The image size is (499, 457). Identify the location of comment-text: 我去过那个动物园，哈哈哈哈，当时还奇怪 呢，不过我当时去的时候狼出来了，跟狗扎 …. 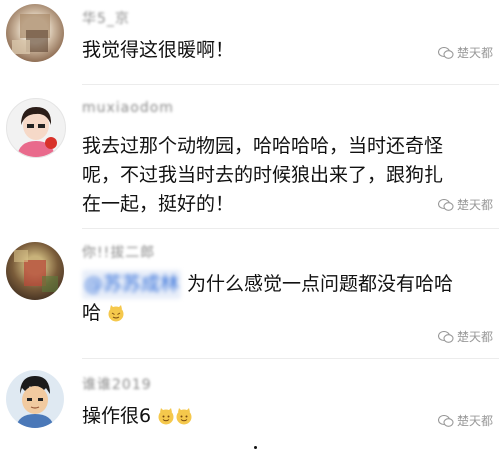
(262, 175).